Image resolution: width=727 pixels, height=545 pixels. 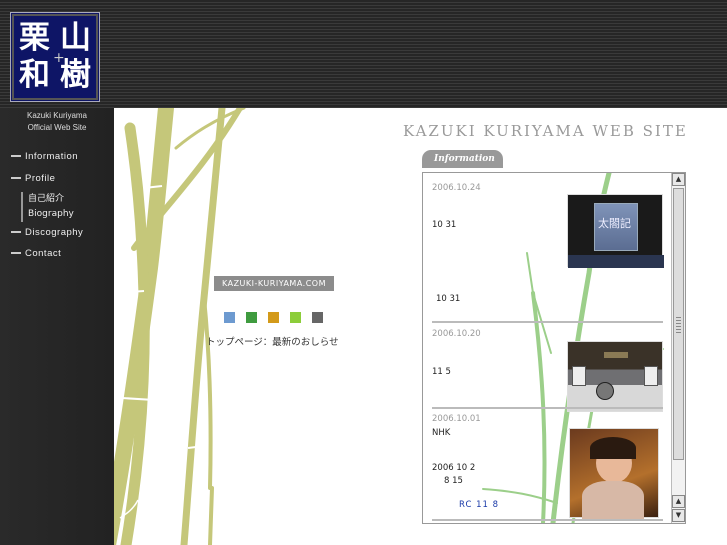 I want to click on nav-contact: Contact, so click(x=36, y=253).